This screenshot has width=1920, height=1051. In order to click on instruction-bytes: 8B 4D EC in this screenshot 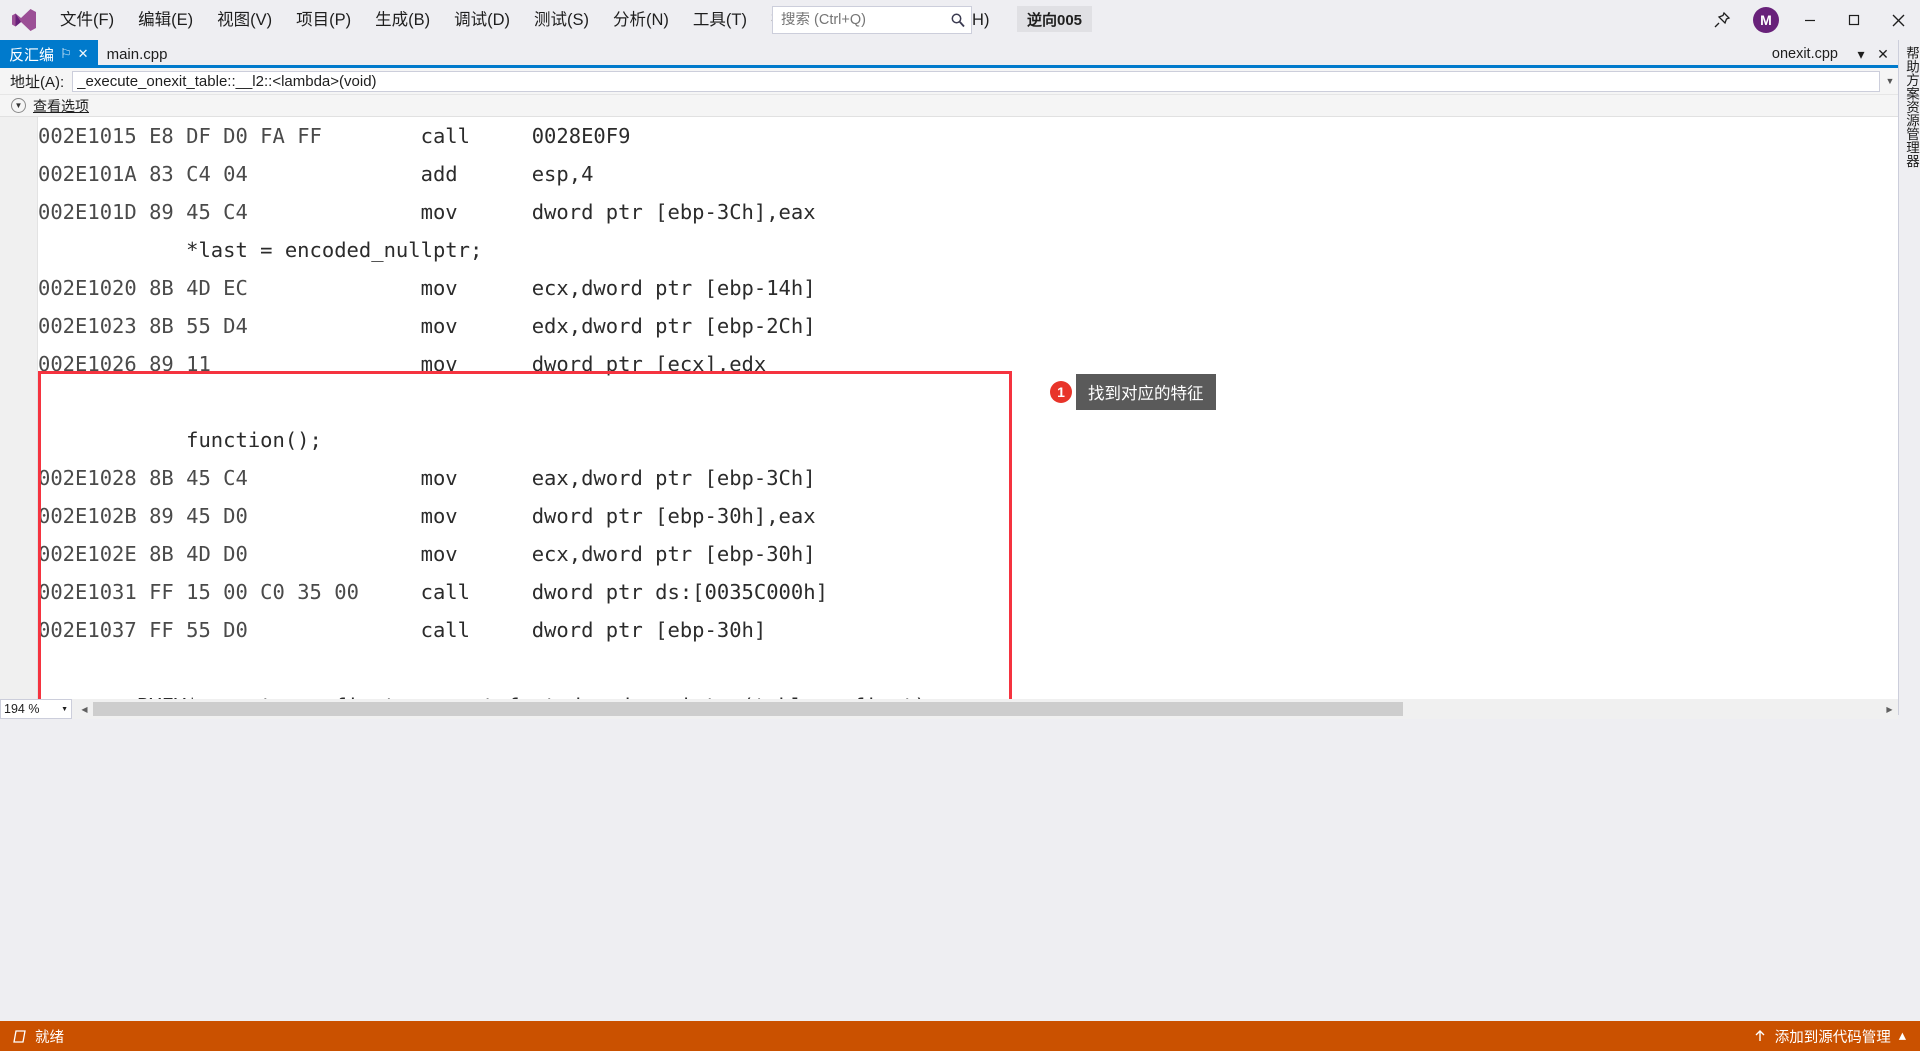, I will do `click(285, 288)`.